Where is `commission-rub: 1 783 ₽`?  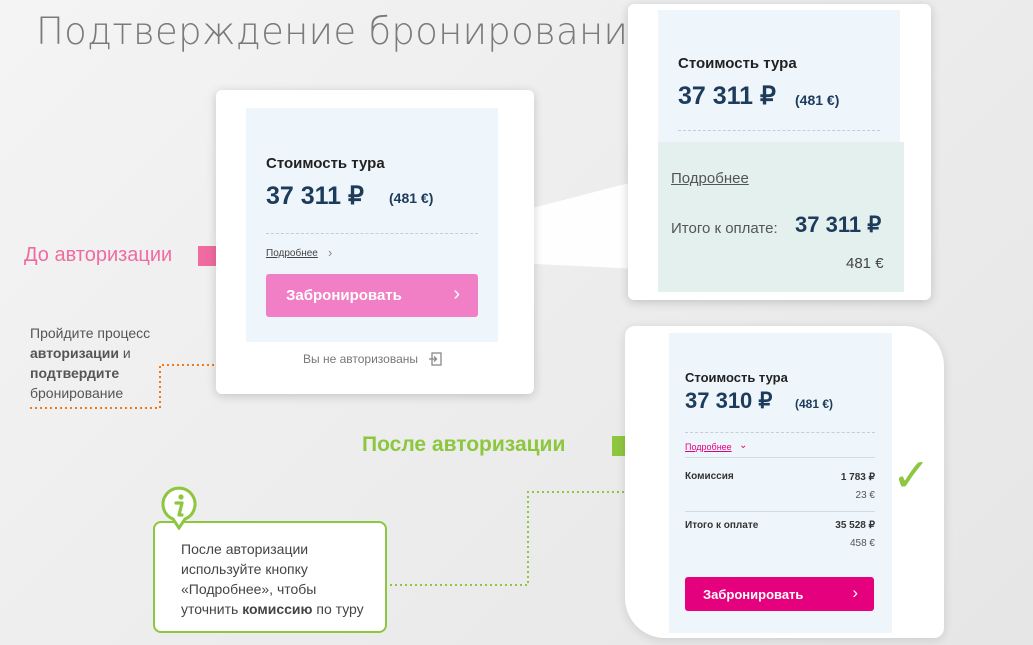 commission-rub: 1 783 ₽ is located at coordinates (857, 477).